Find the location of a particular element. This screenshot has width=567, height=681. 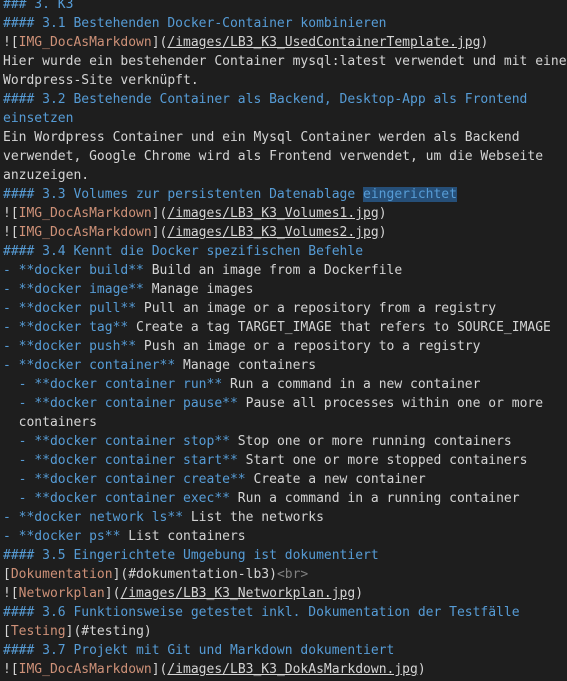

token-text: Wordpress-Site verknüpft. is located at coordinates (101, 80).